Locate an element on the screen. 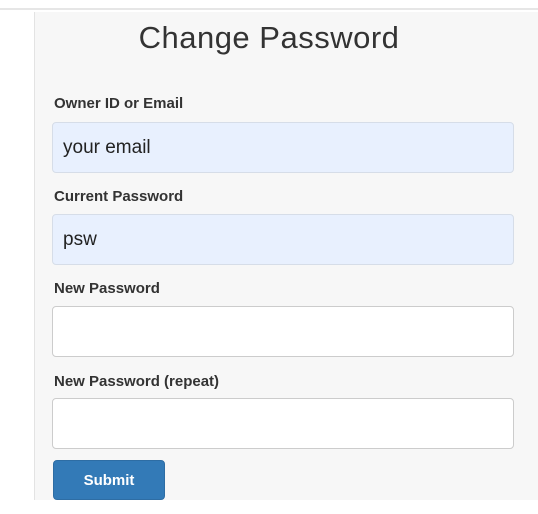 The width and height of the screenshot is (538, 514). current-password-value: psw is located at coordinates (80, 239).